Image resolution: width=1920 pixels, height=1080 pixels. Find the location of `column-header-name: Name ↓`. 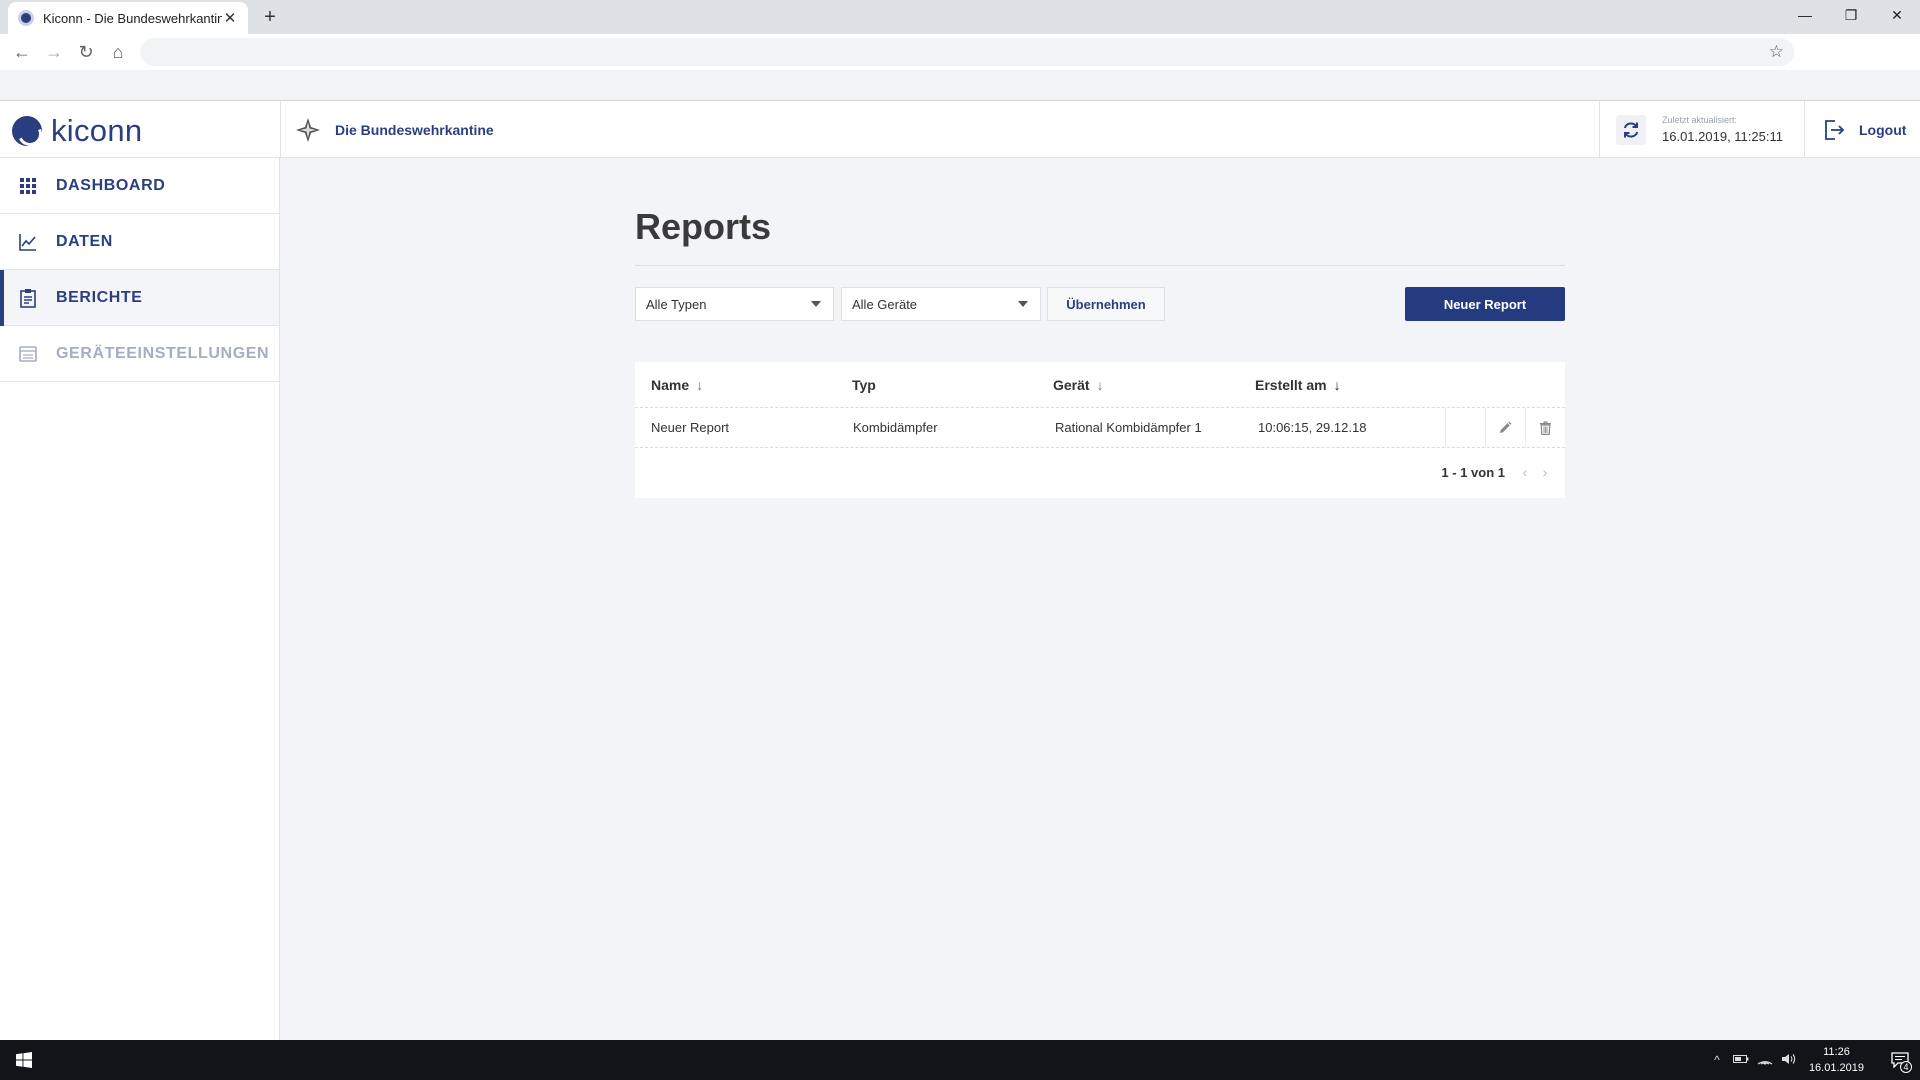

column-header-name: Name ↓ is located at coordinates (677, 385).